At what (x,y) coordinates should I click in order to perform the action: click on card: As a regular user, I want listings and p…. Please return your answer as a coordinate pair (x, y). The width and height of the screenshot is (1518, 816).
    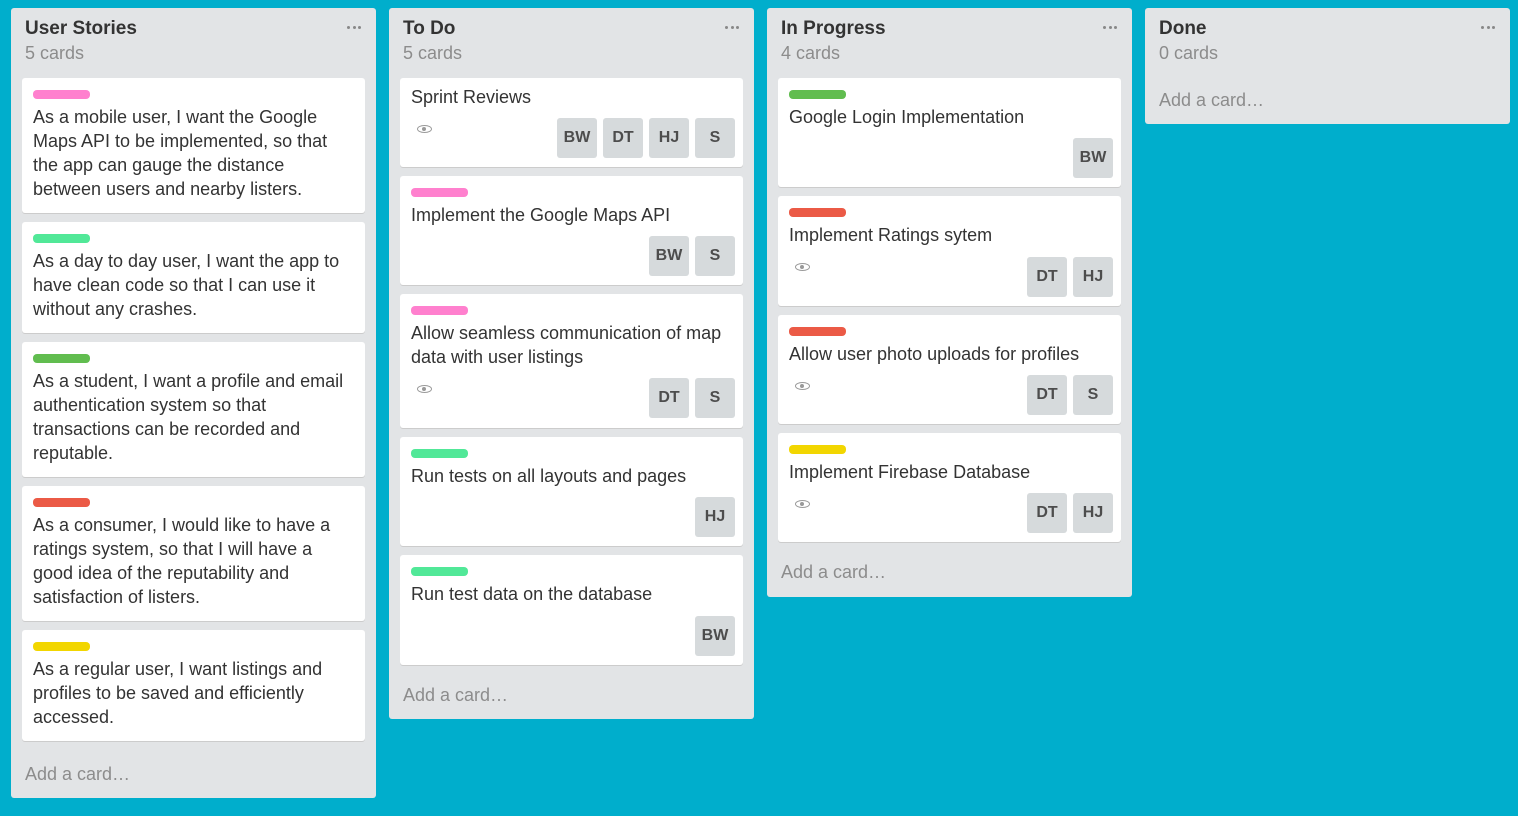
    Looking at the image, I should click on (193, 685).